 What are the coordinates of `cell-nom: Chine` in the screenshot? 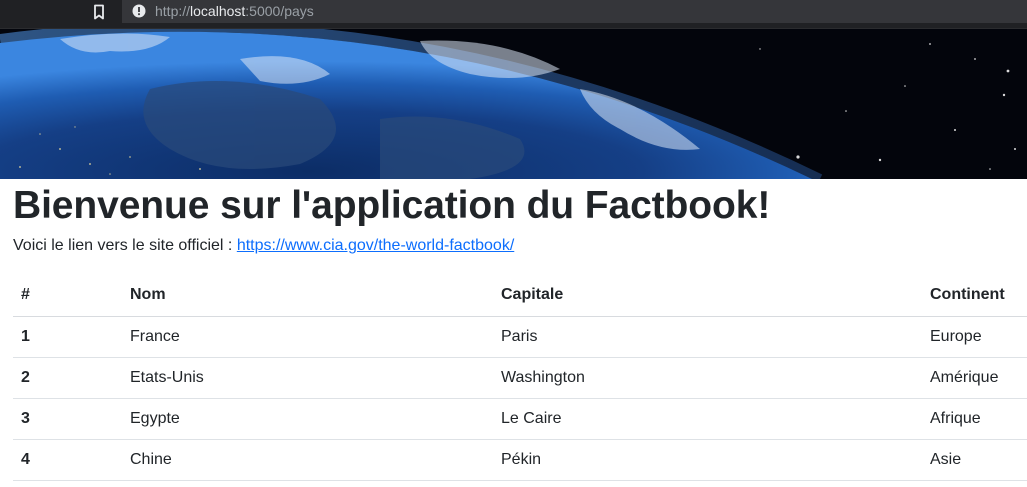 It's located at (307, 460).